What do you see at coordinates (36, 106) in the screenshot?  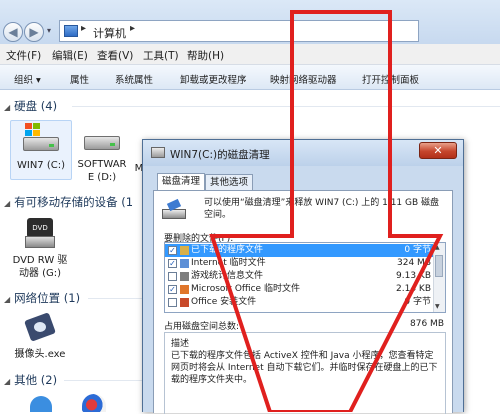 I see `group-label: 硬盘 (4)` at bounding box center [36, 106].